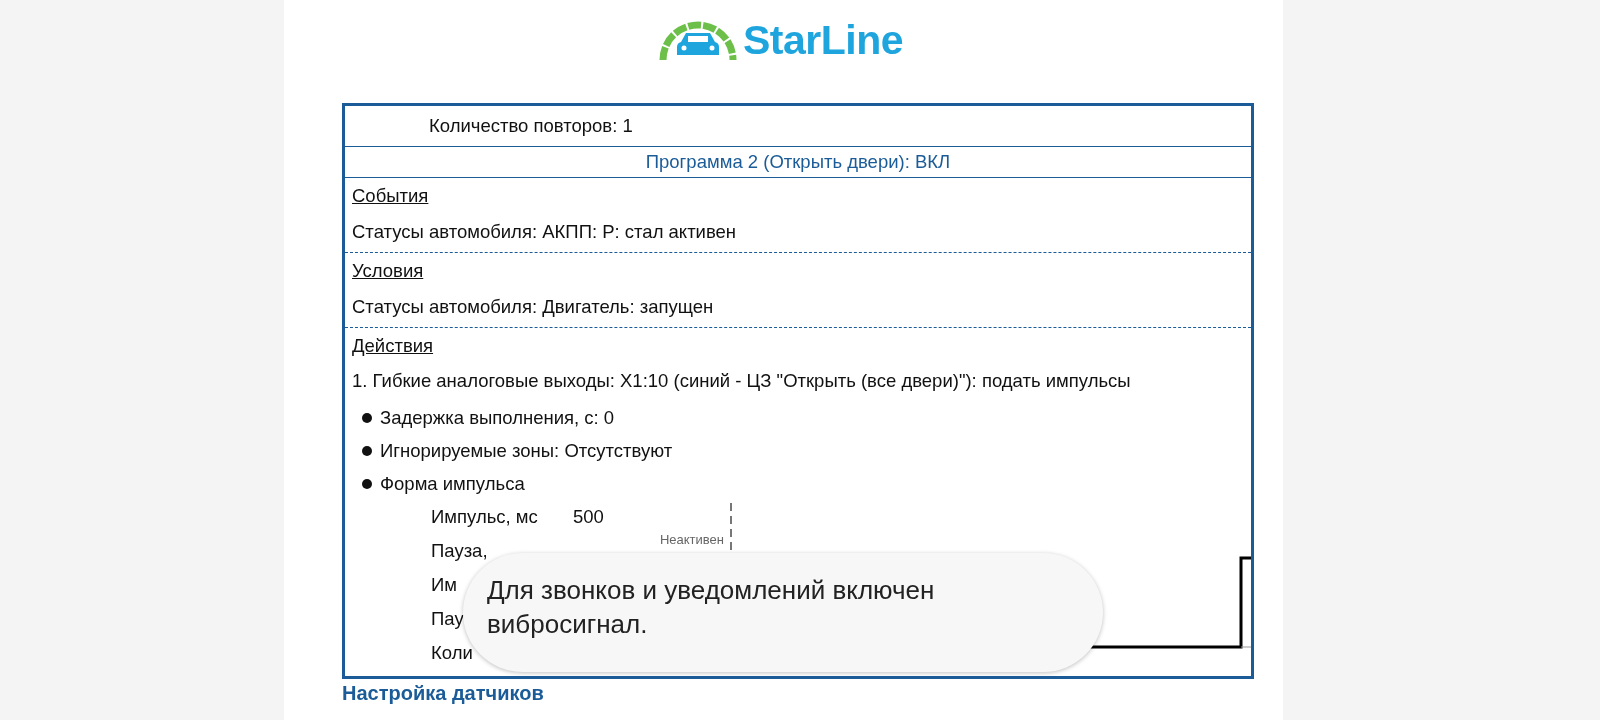  Describe the element at coordinates (691, 540) in the screenshot. I see `state-label: Неактивен` at that location.